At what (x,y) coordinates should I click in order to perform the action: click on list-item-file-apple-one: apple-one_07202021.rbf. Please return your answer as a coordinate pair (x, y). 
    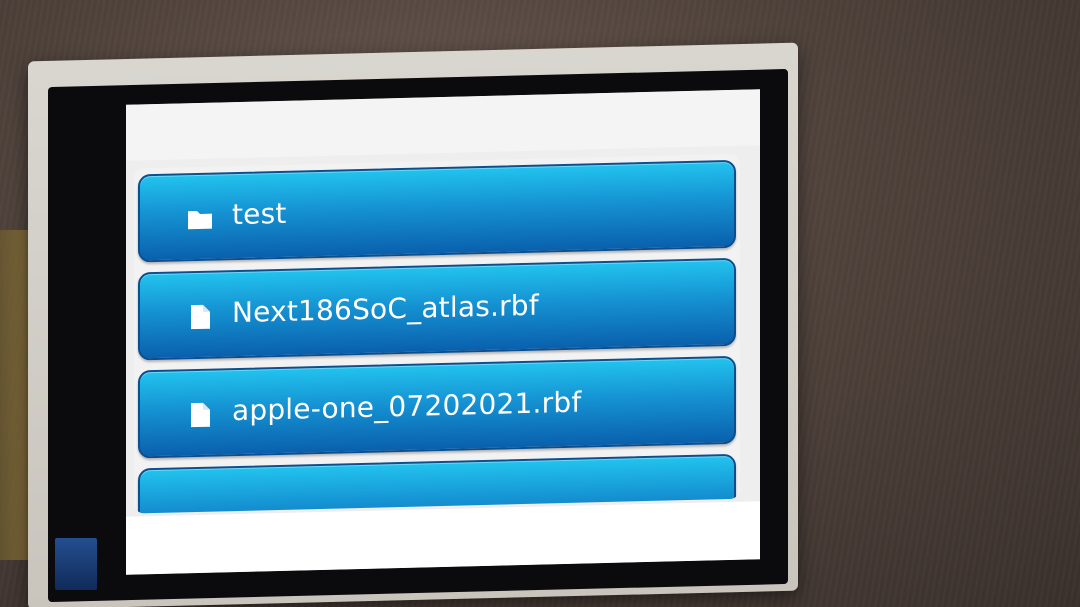
    Looking at the image, I should click on (437, 407).